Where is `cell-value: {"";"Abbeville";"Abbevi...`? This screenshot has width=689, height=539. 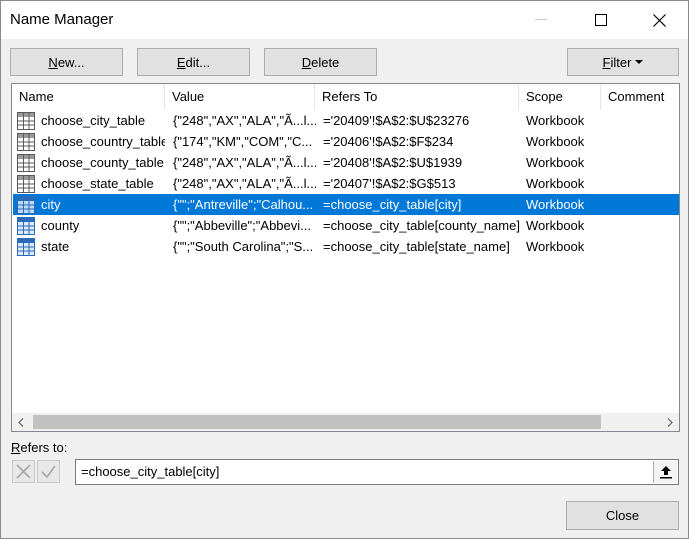
cell-value: {"";"Abbeville";"Abbevi... is located at coordinates (242, 225).